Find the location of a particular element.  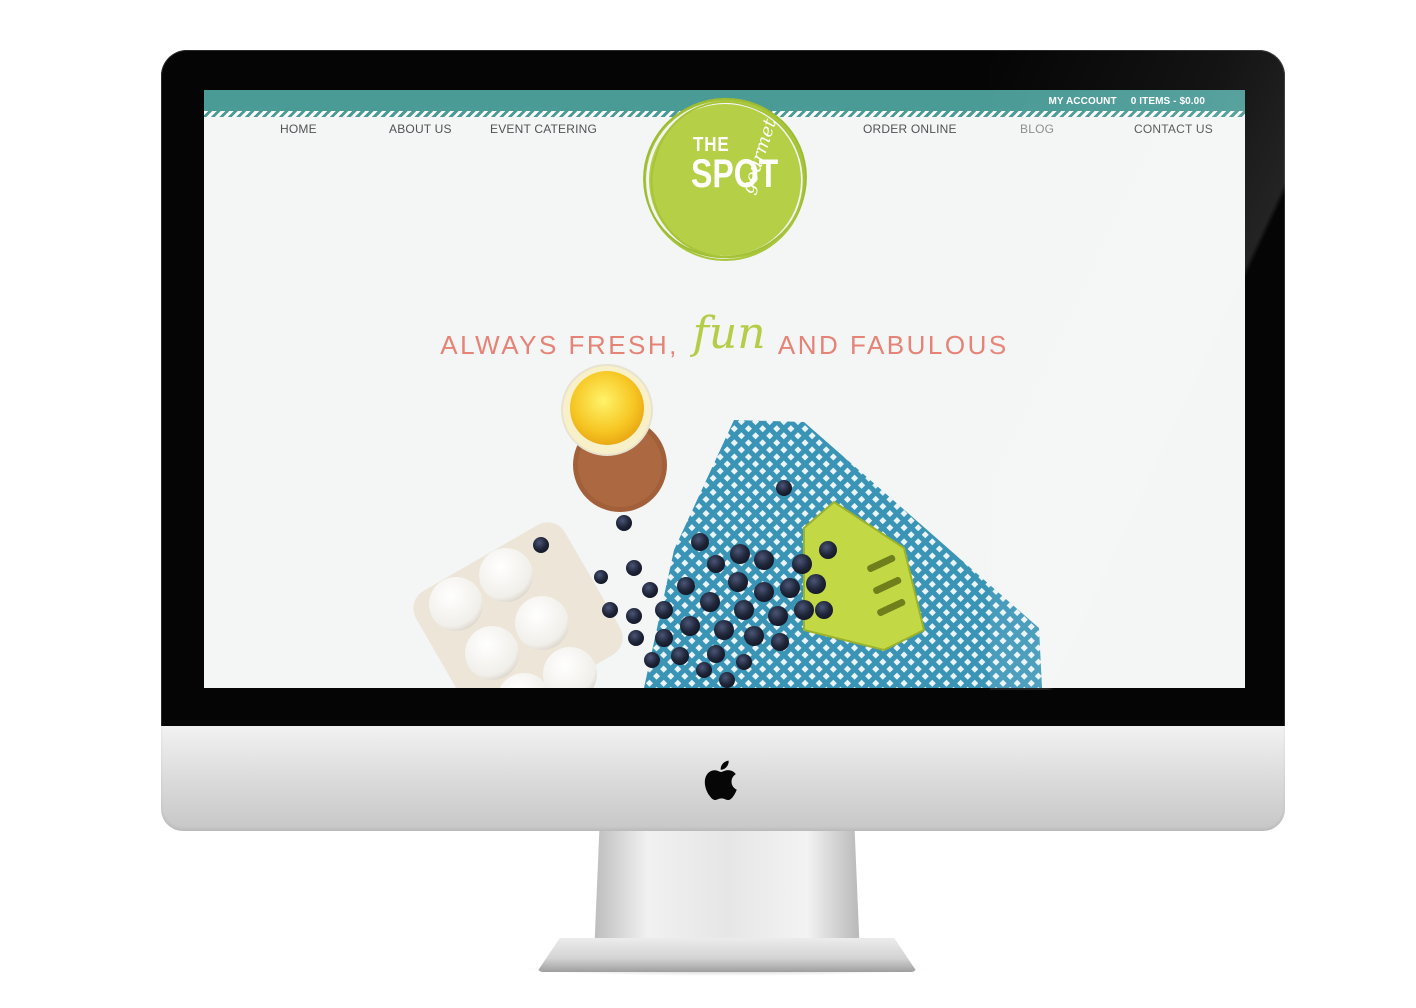

apple-icon is located at coordinates (720, 780).